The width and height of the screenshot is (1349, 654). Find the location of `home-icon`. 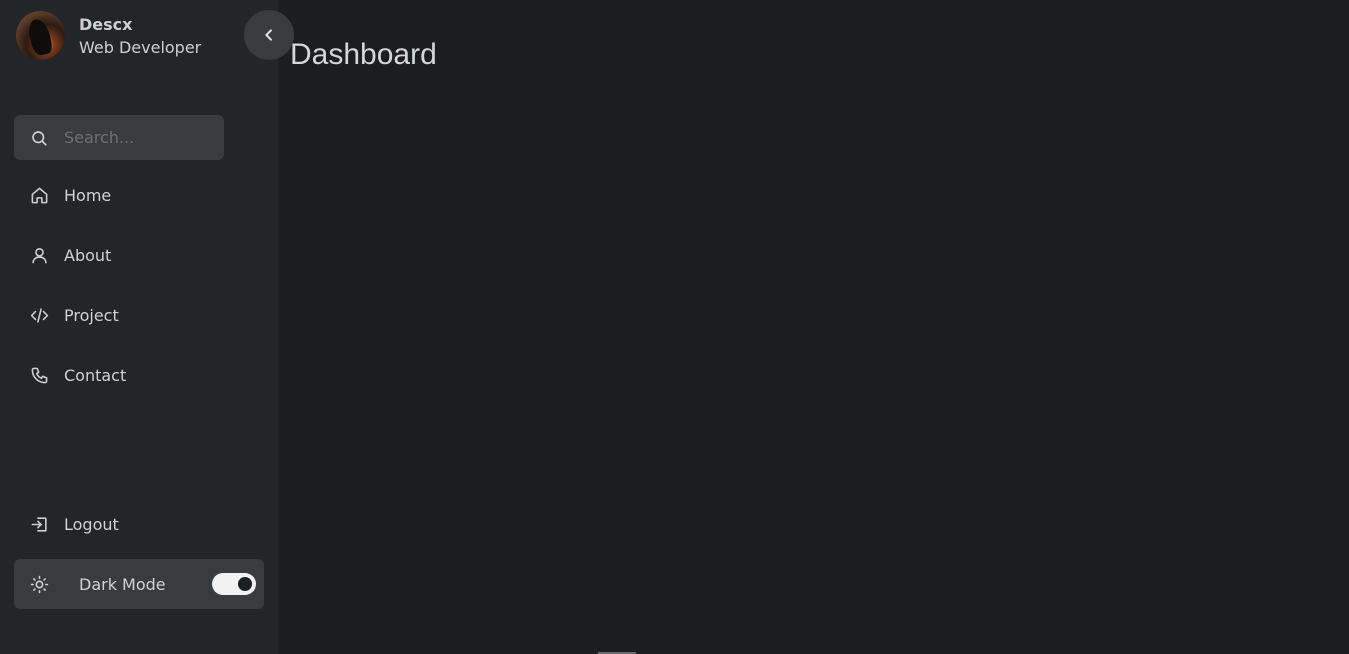

home-icon is located at coordinates (39, 195).